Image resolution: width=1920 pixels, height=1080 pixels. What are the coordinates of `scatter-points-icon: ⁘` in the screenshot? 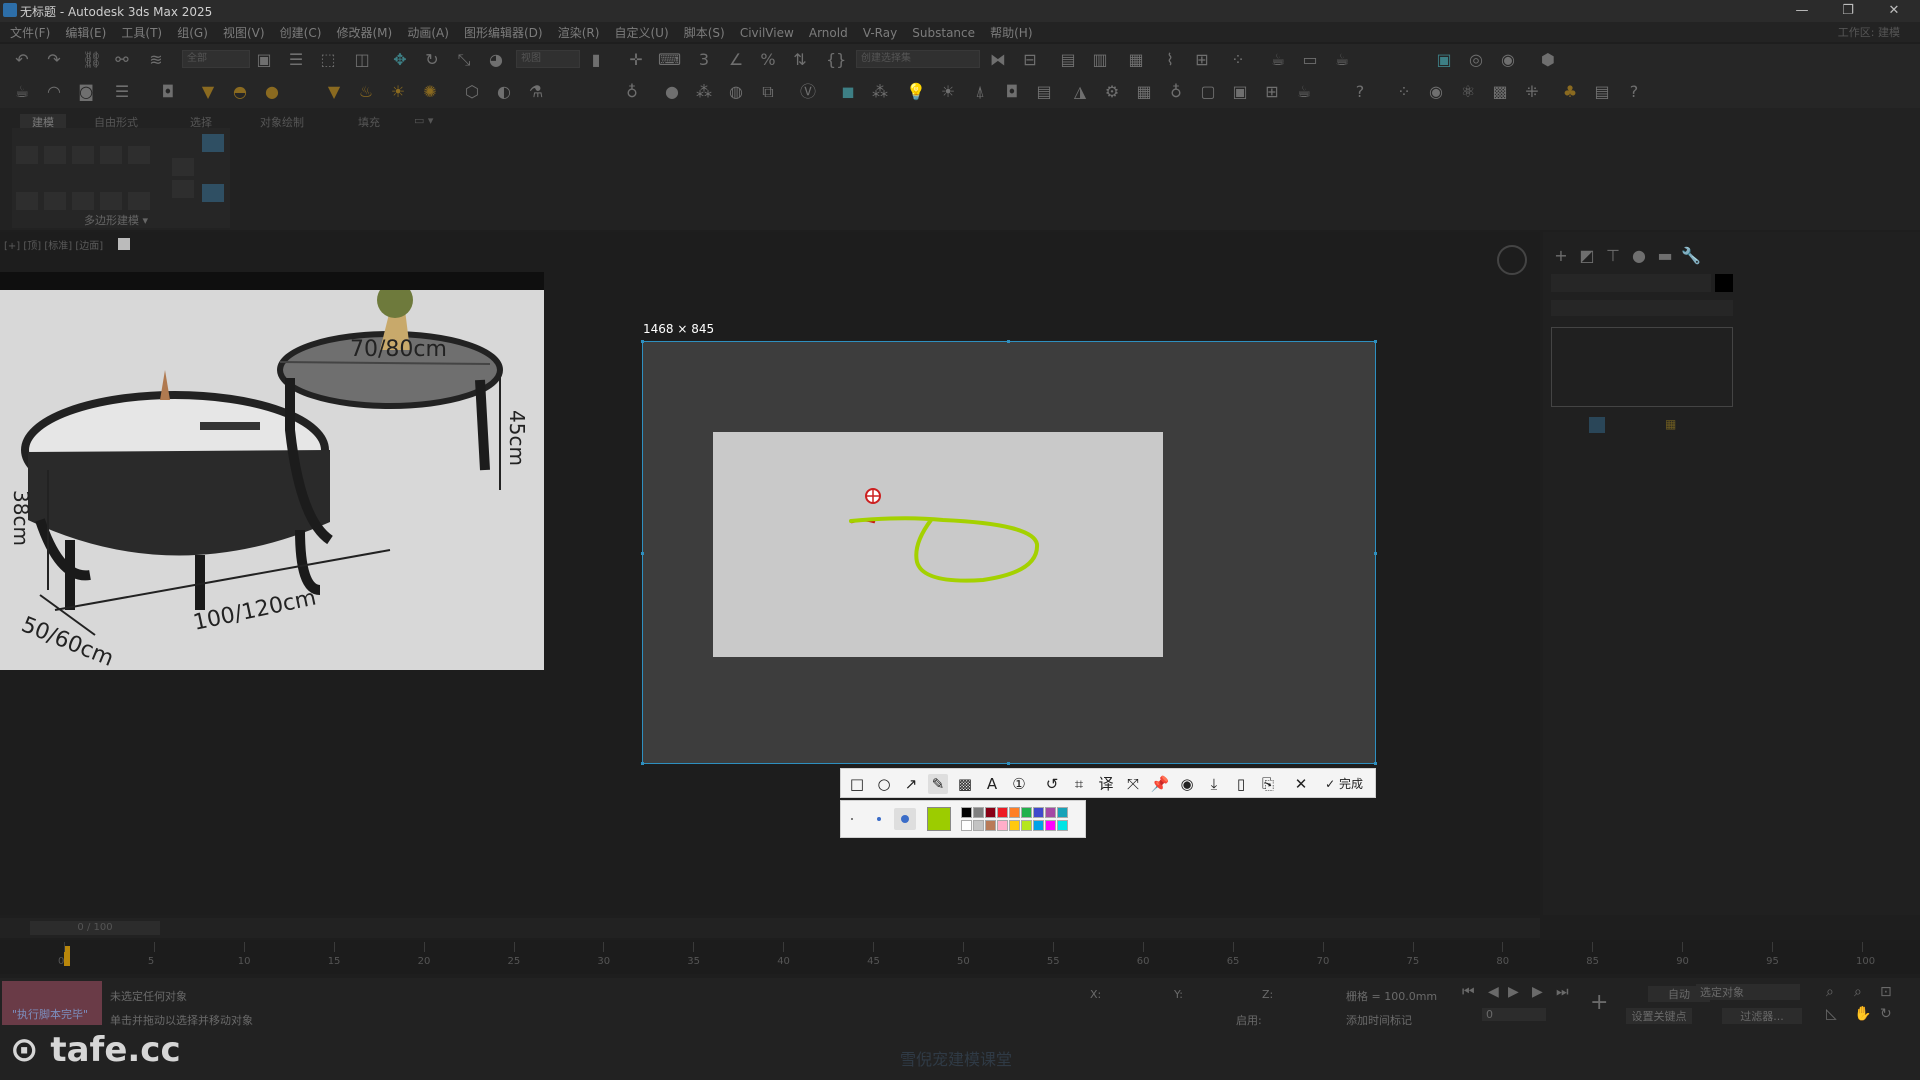 It's located at (1404, 92).